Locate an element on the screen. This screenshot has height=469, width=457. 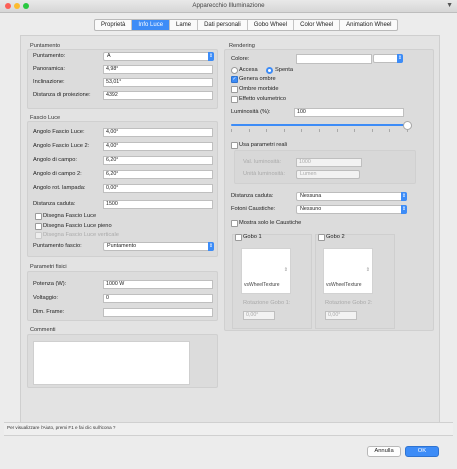
spenta-radio is located at coordinates (269, 70).